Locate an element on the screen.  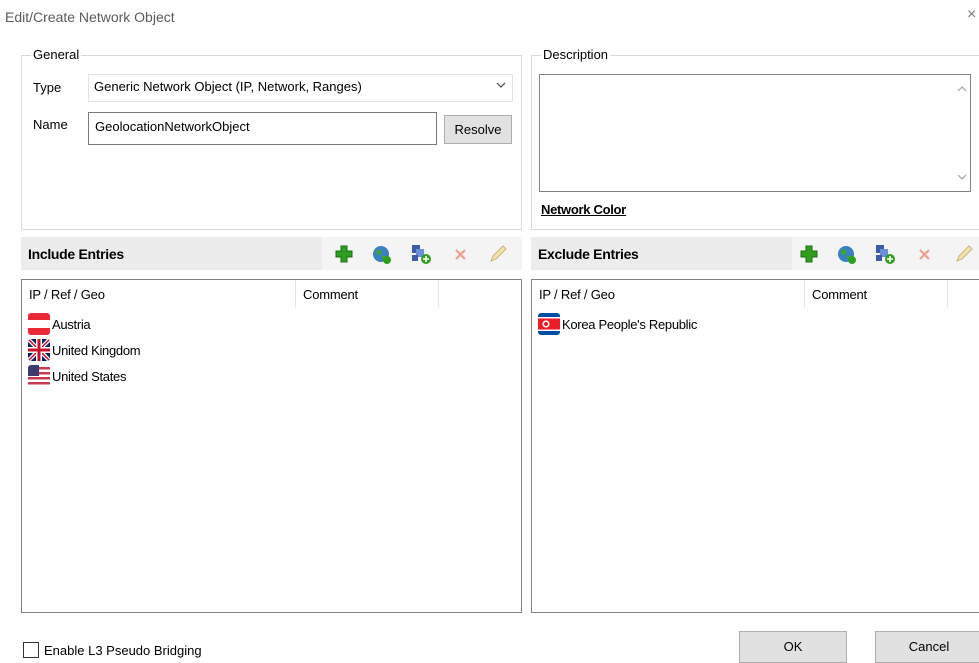
ok-button: OK is located at coordinates (793, 647).